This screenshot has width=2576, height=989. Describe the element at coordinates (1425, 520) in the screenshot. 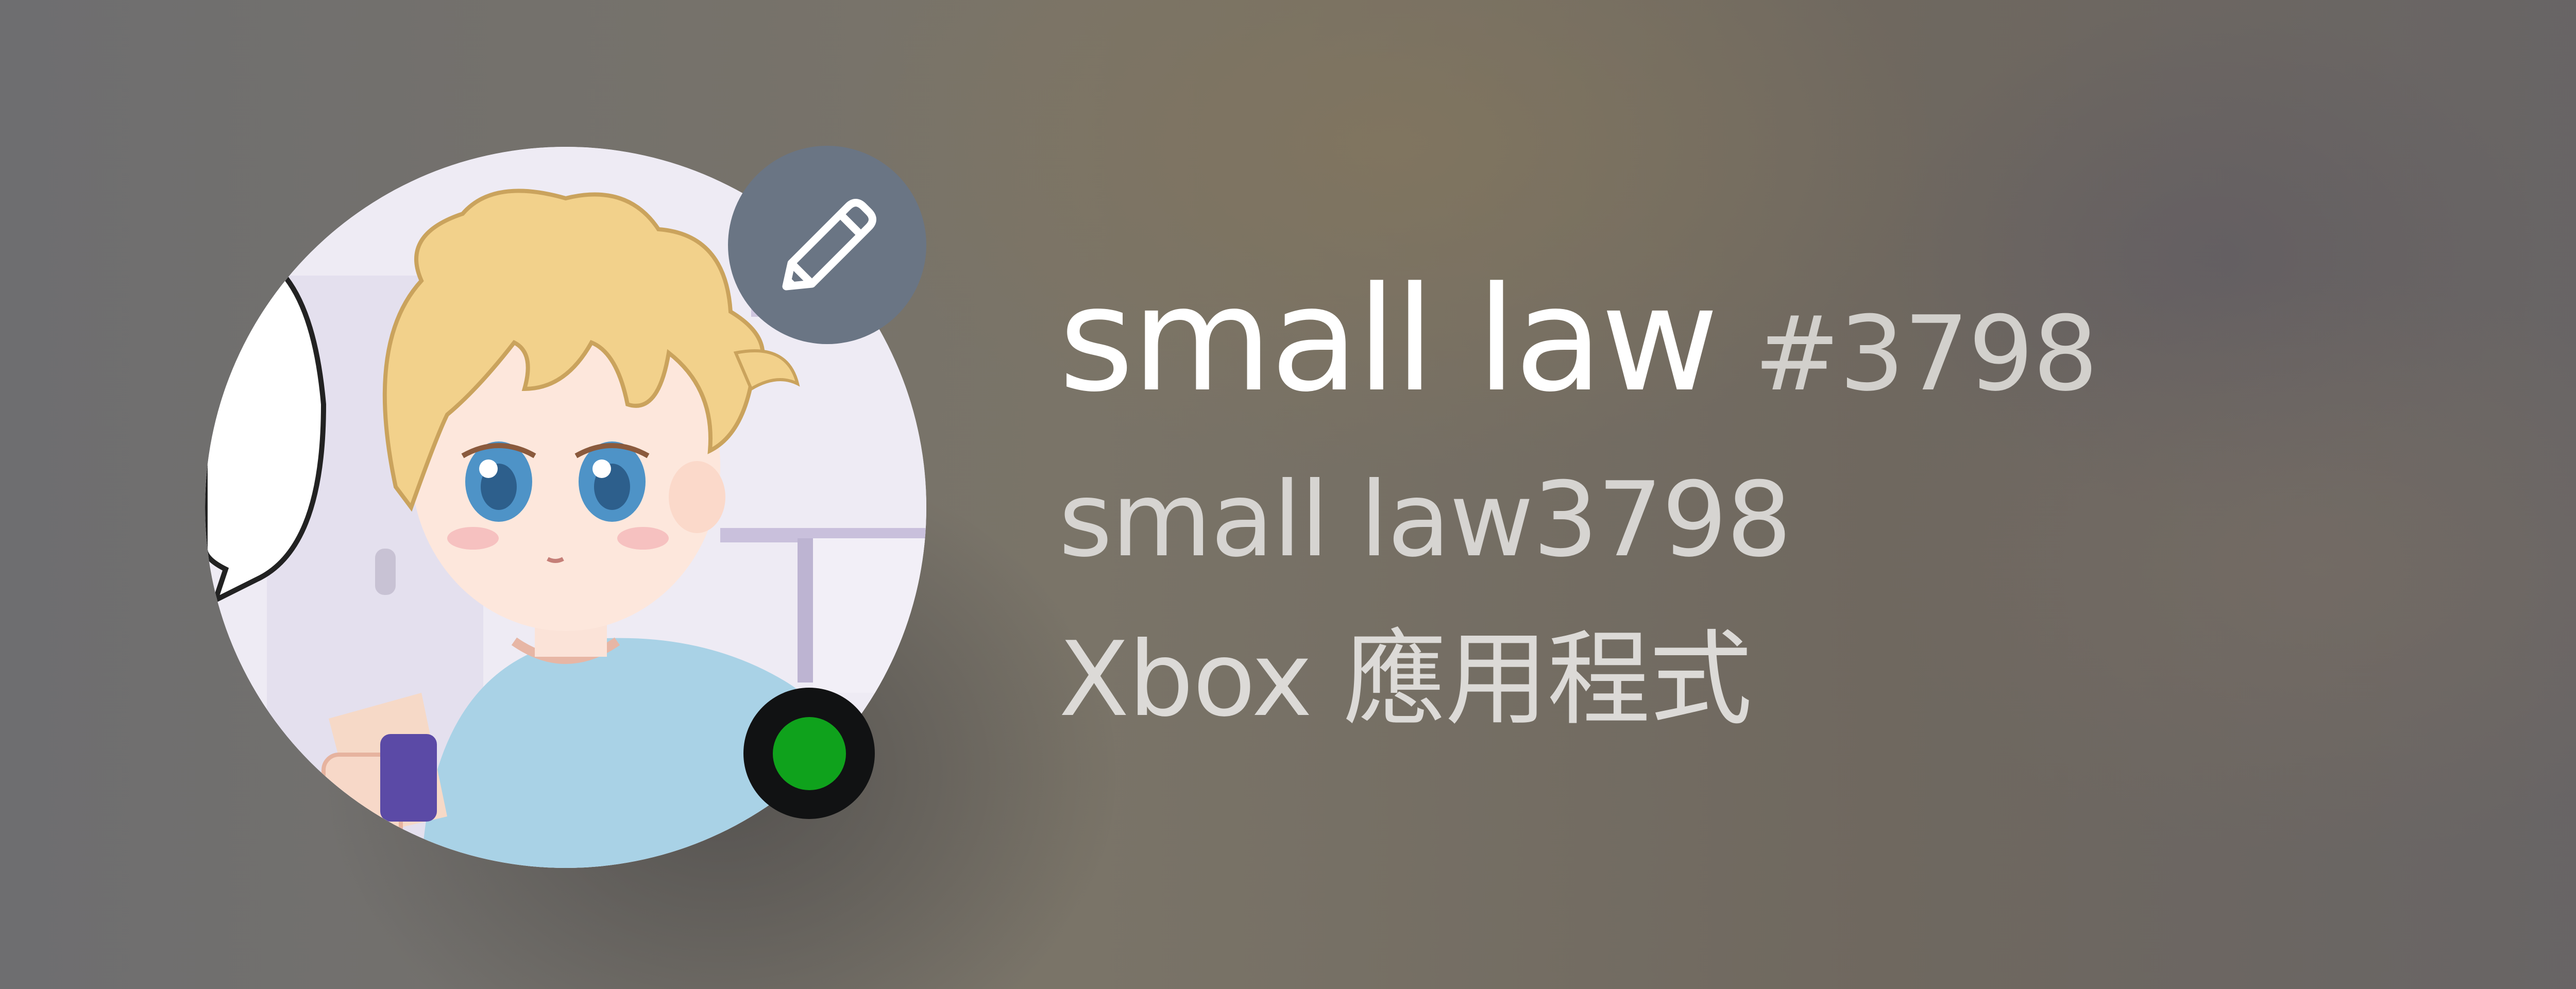

I see `username: small law3798` at that location.